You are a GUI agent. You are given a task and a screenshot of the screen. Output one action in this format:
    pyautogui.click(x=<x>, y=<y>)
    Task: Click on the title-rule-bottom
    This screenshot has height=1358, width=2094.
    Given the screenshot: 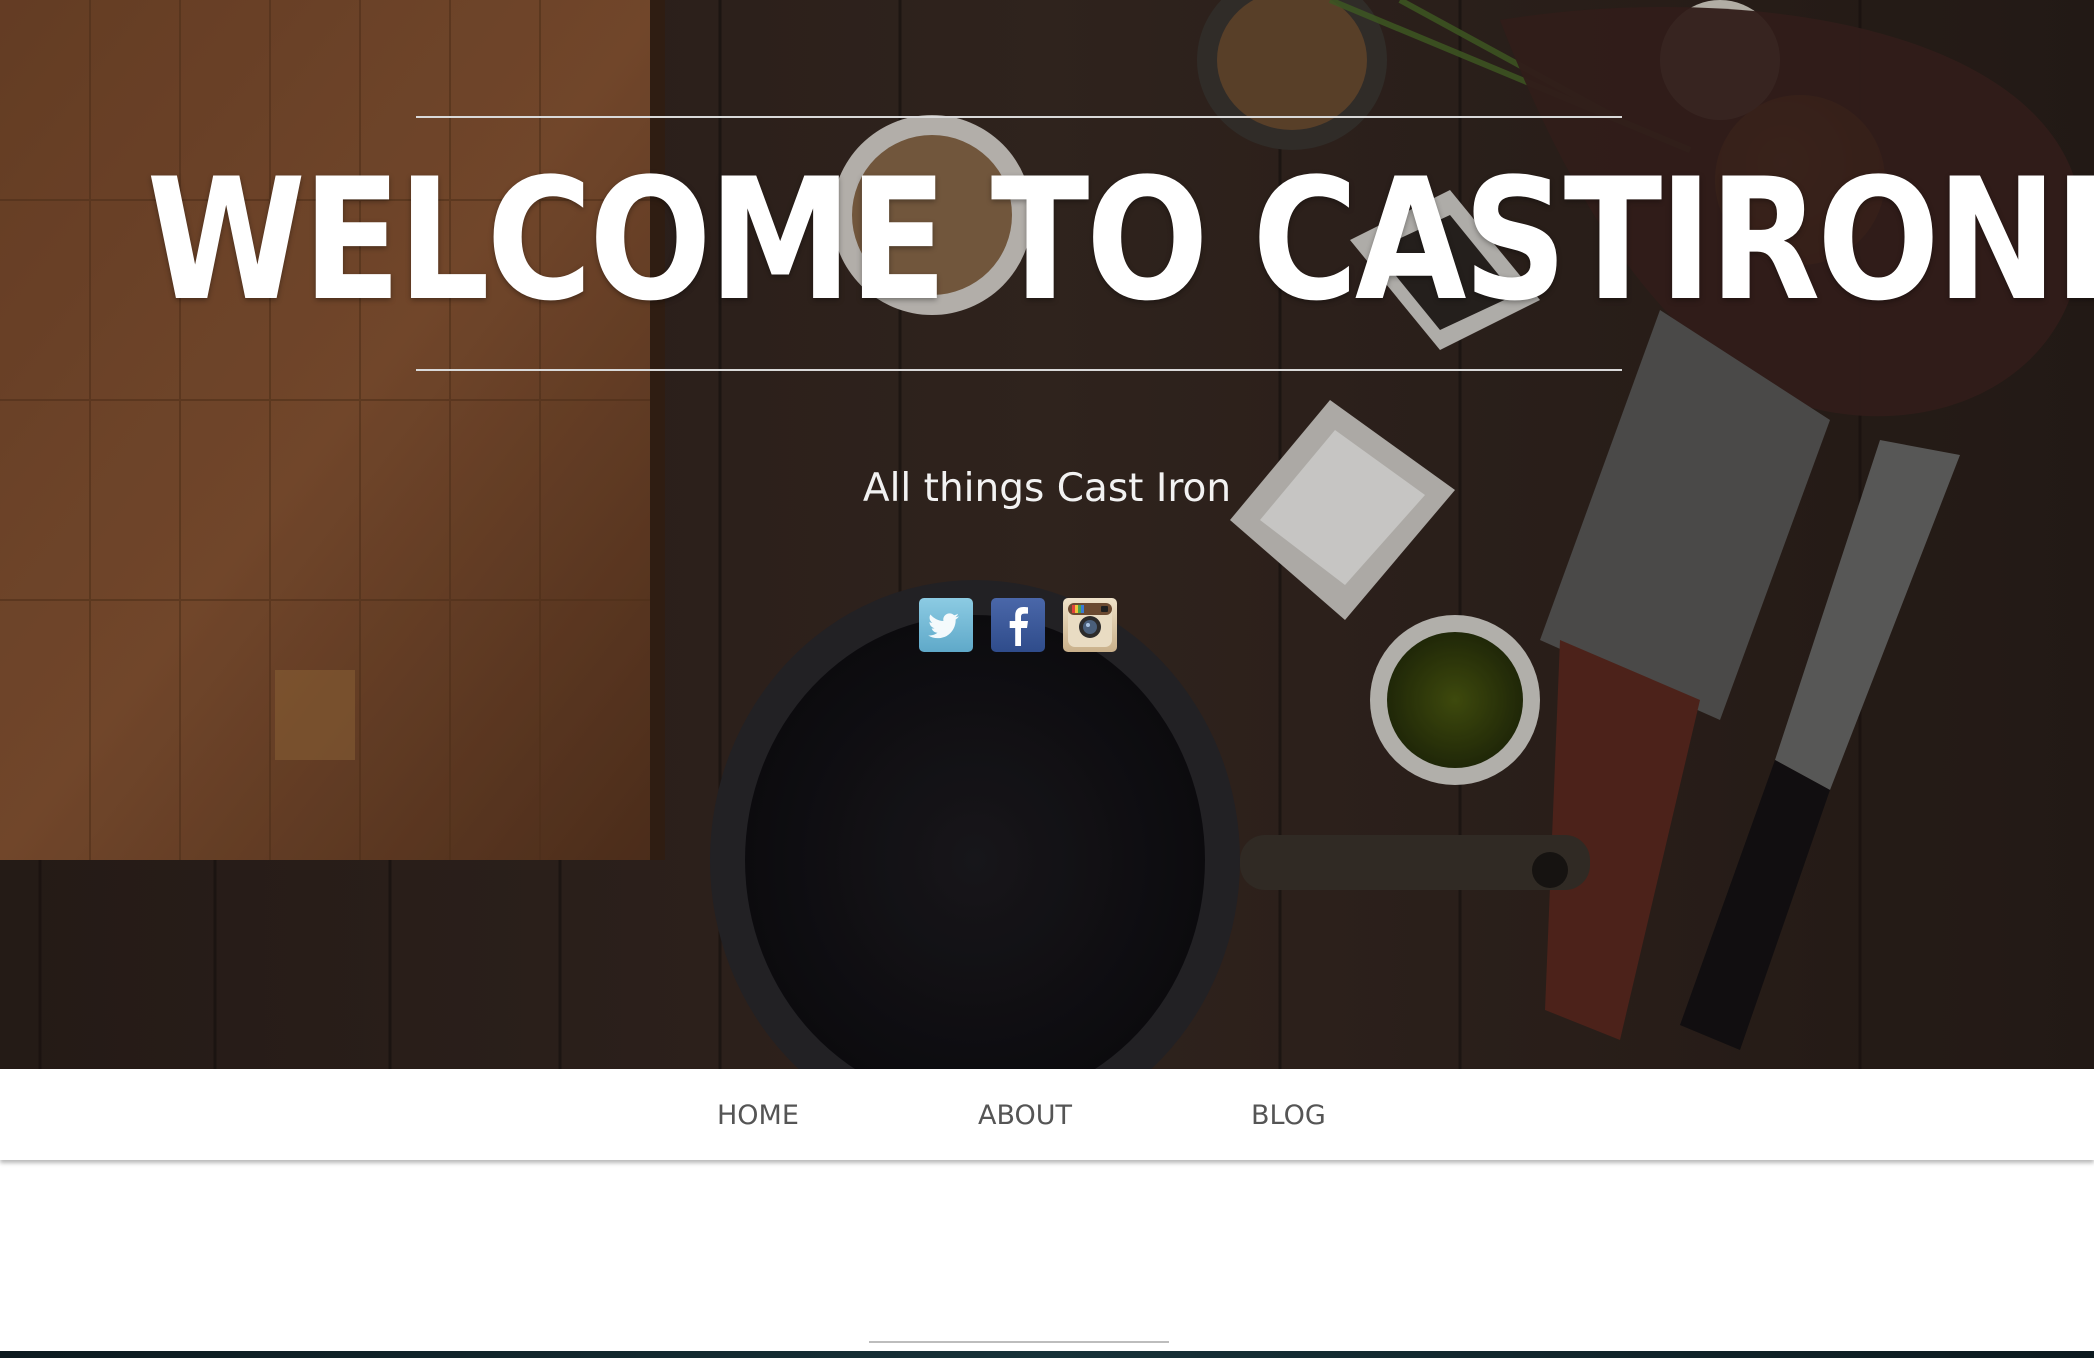 What is the action you would take?
    pyautogui.click(x=1019, y=370)
    